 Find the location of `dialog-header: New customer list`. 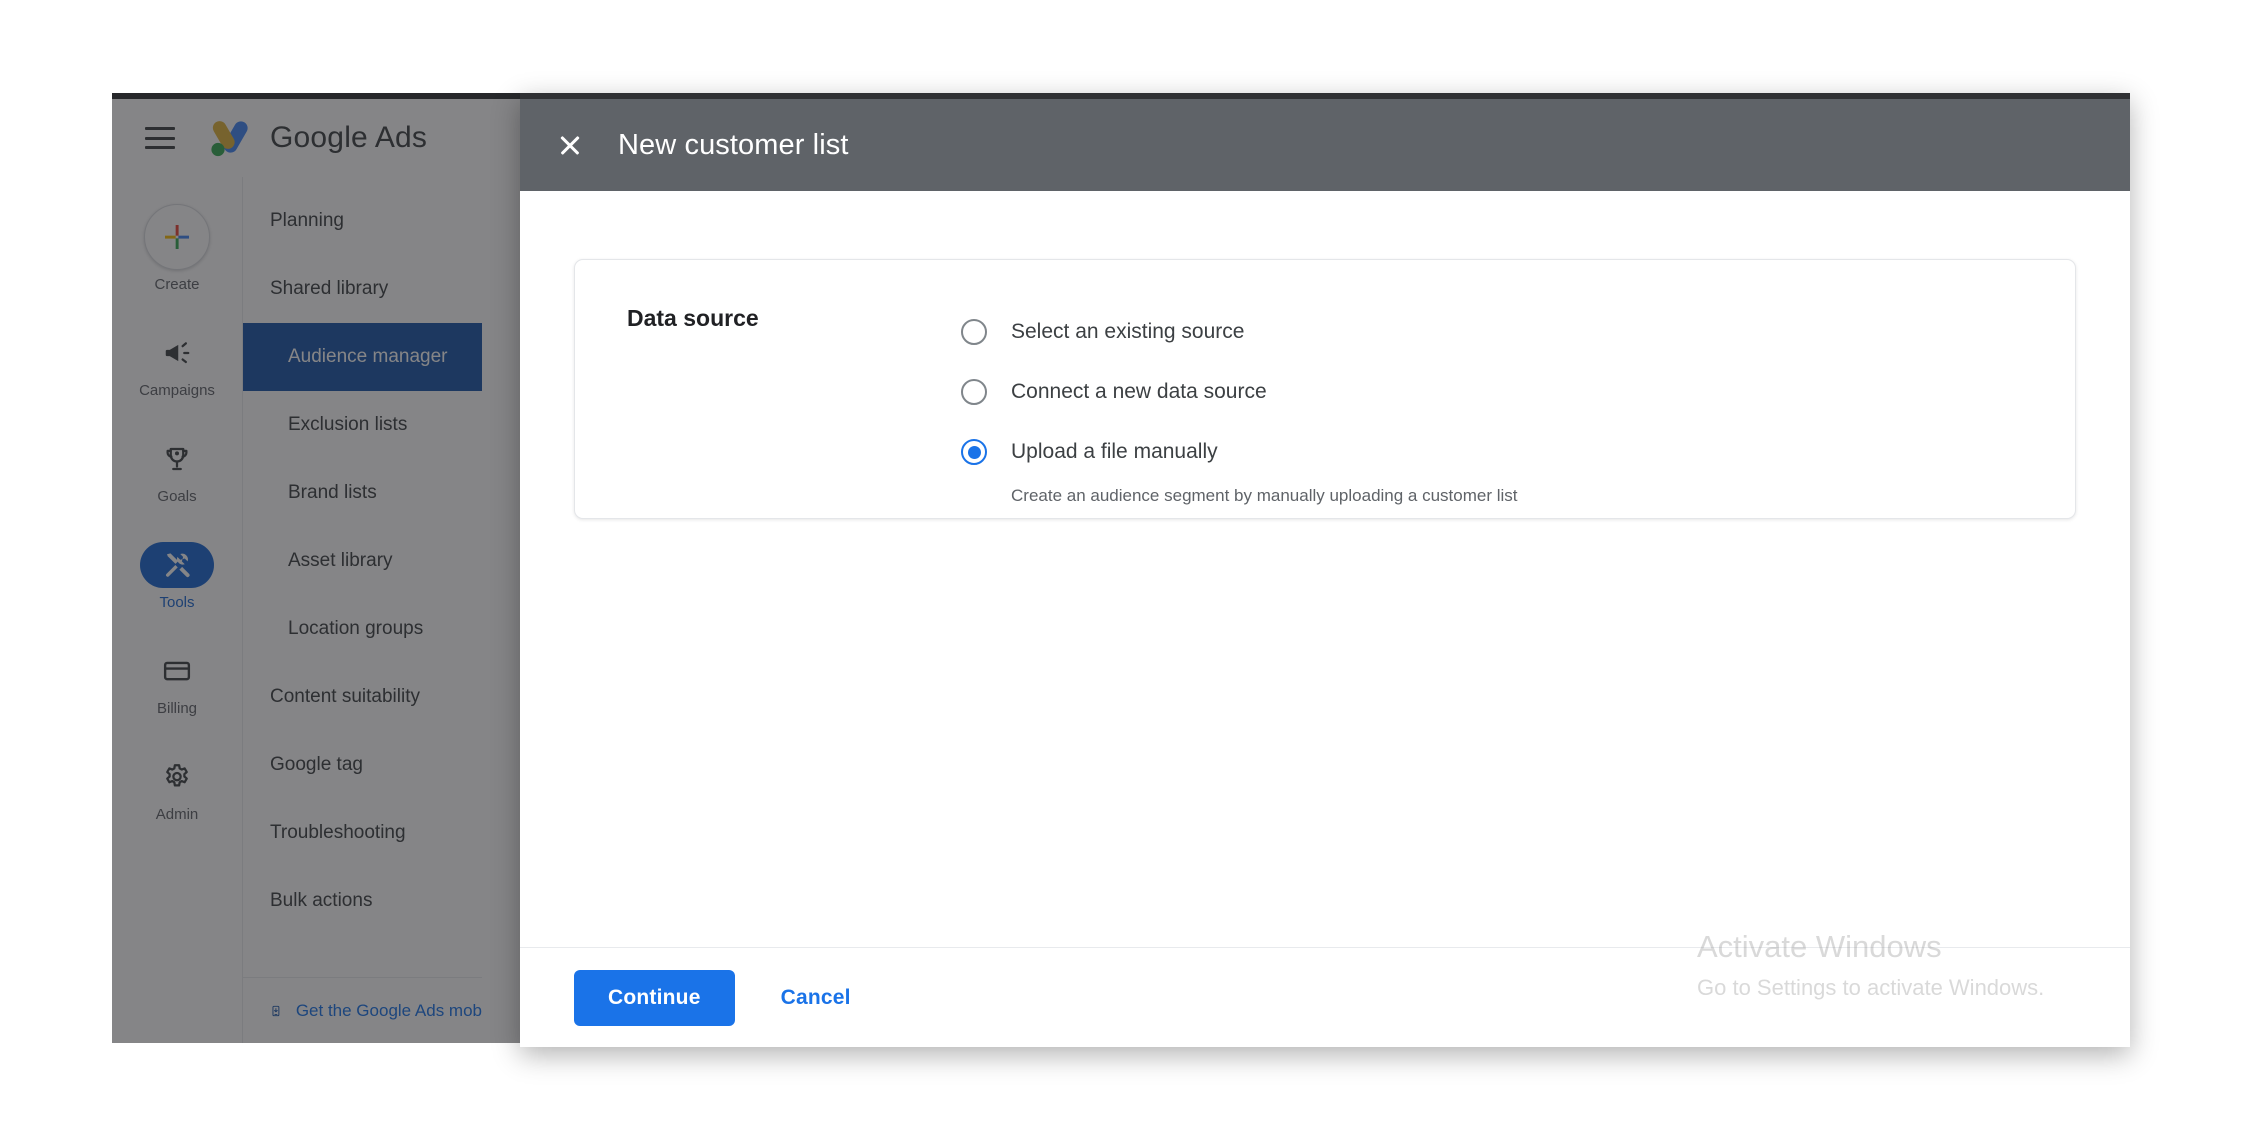

dialog-header: New customer list is located at coordinates (1325, 145).